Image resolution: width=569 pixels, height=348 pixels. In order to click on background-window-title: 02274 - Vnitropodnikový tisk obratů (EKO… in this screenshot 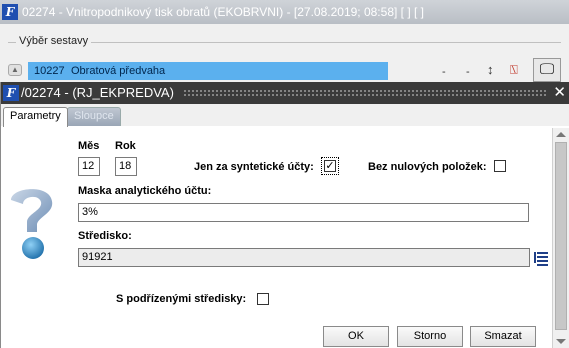, I will do `click(223, 12)`.